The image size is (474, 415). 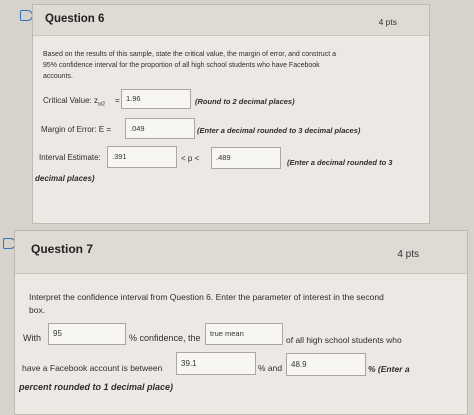 What do you see at coordinates (344, 340) in the screenshot?
I see `population-text: of all high school students who` at bounding box center [344, 340].